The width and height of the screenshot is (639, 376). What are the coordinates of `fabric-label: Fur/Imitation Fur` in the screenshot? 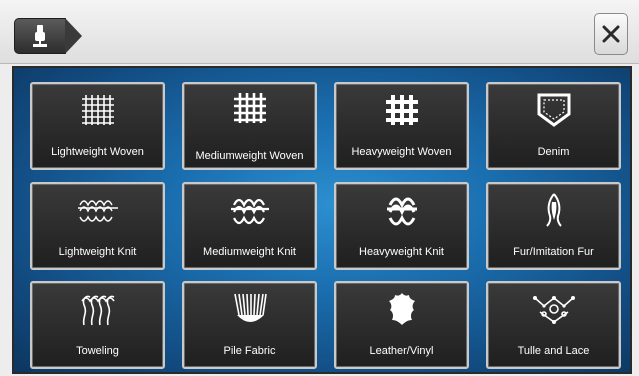 It's located at (553, 252).